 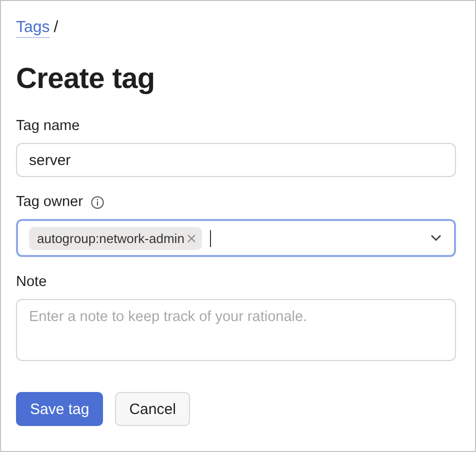 I want to click on field-label: Note, so click(x=31, y=282).